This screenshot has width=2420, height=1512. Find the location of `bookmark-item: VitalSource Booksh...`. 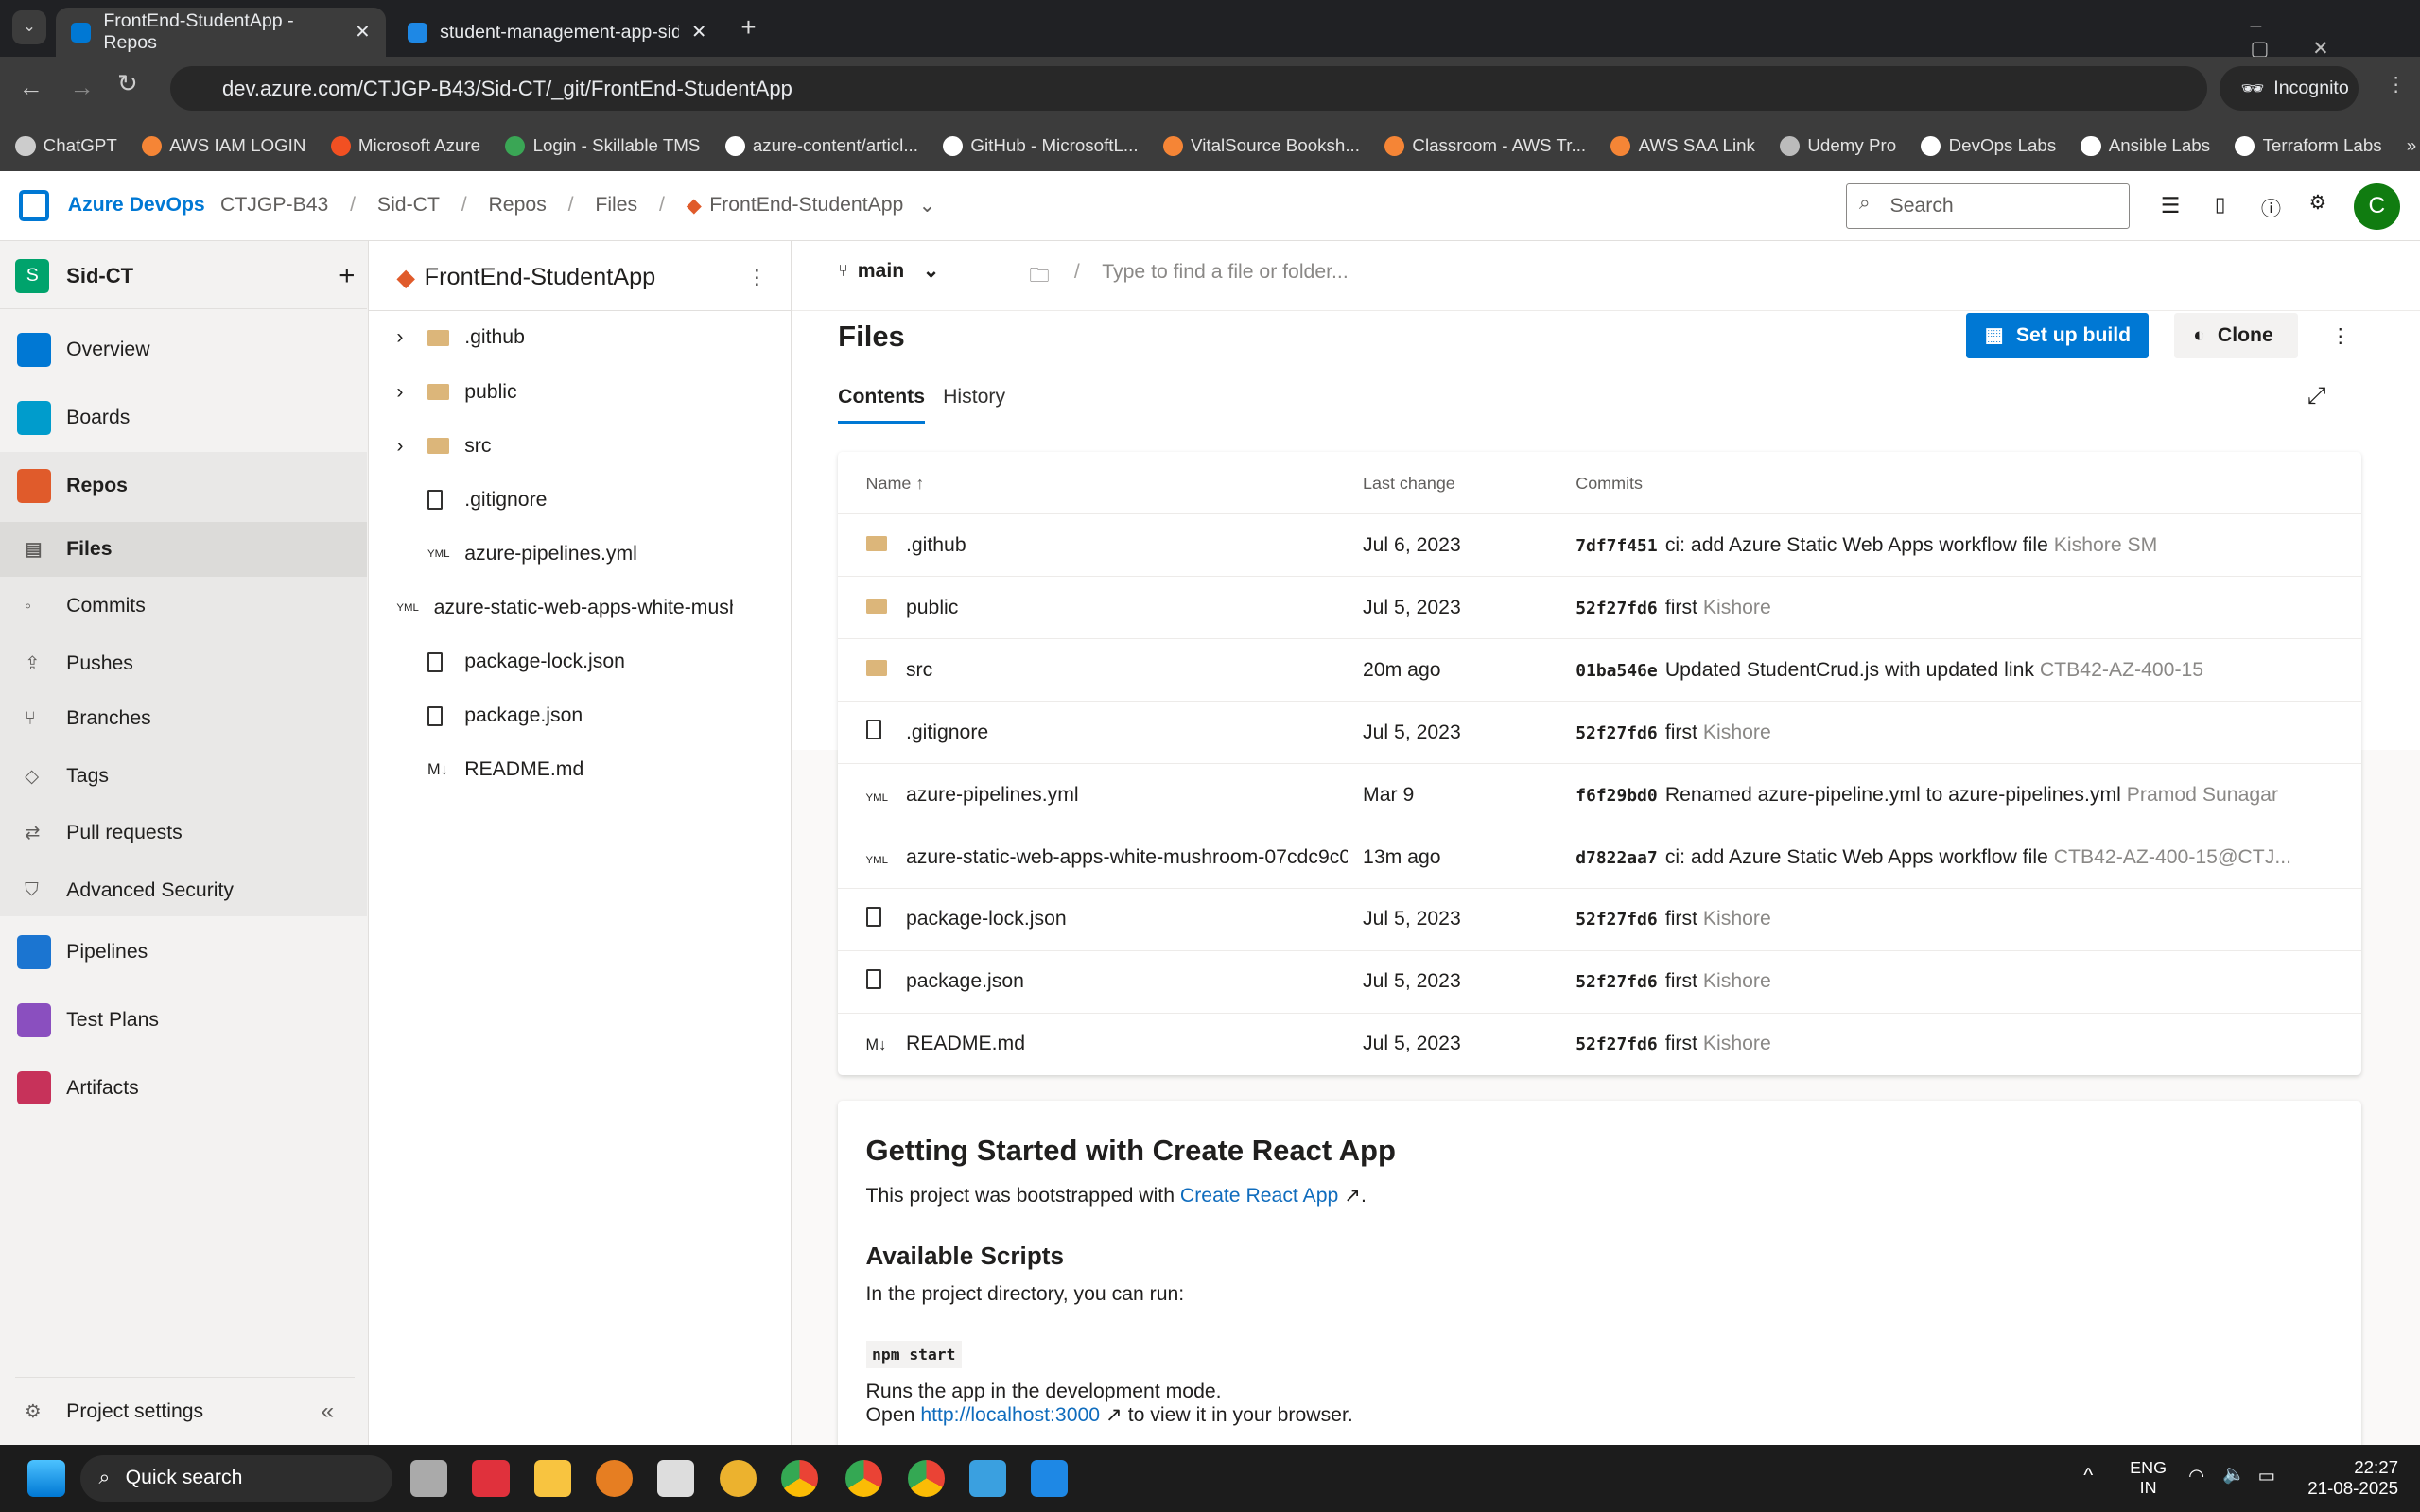

bookmark-item: VitalSource Booksh... is located at coordinates (1261, 146).